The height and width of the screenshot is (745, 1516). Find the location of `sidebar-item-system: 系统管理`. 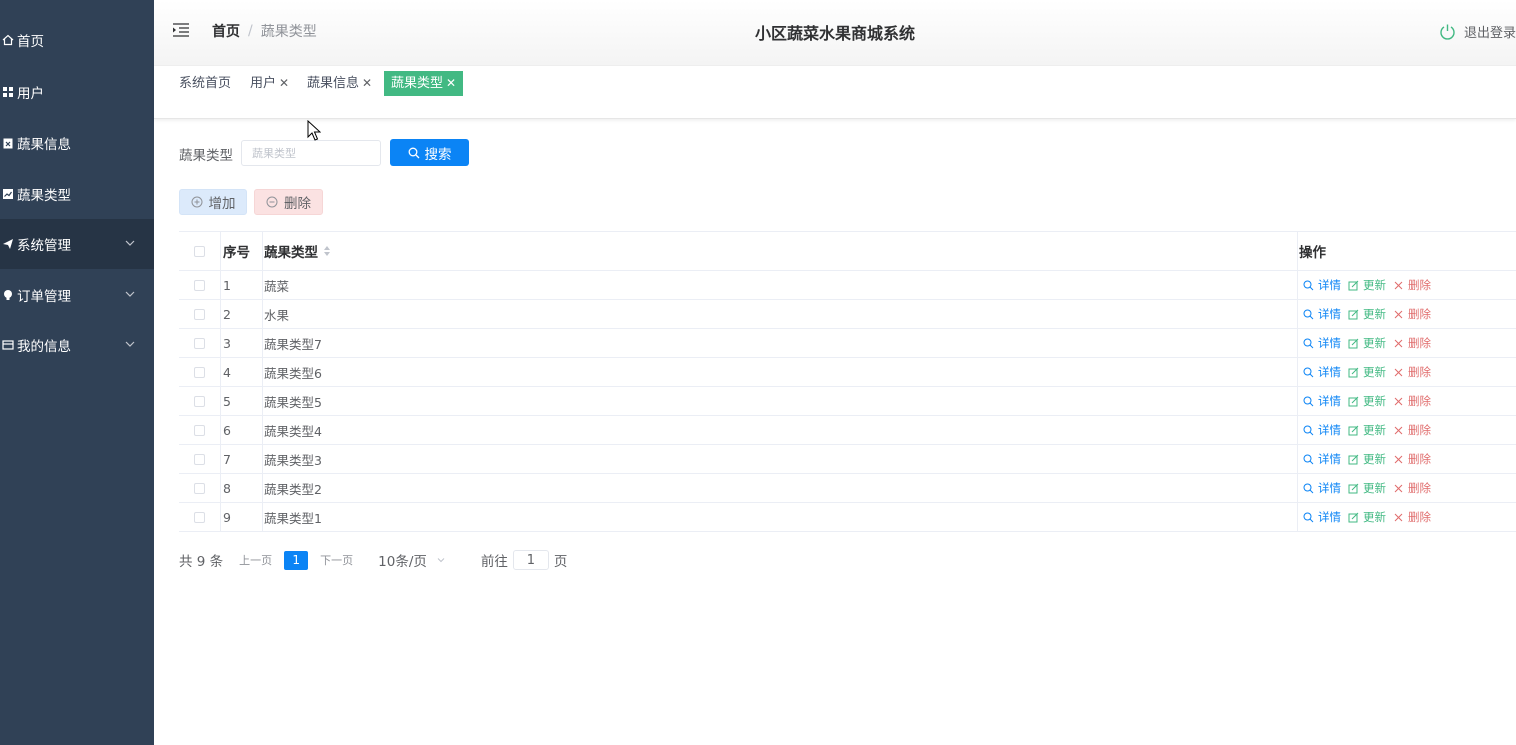

sidebar-item-system: 系统管理 is located at coordinates (77, 244).